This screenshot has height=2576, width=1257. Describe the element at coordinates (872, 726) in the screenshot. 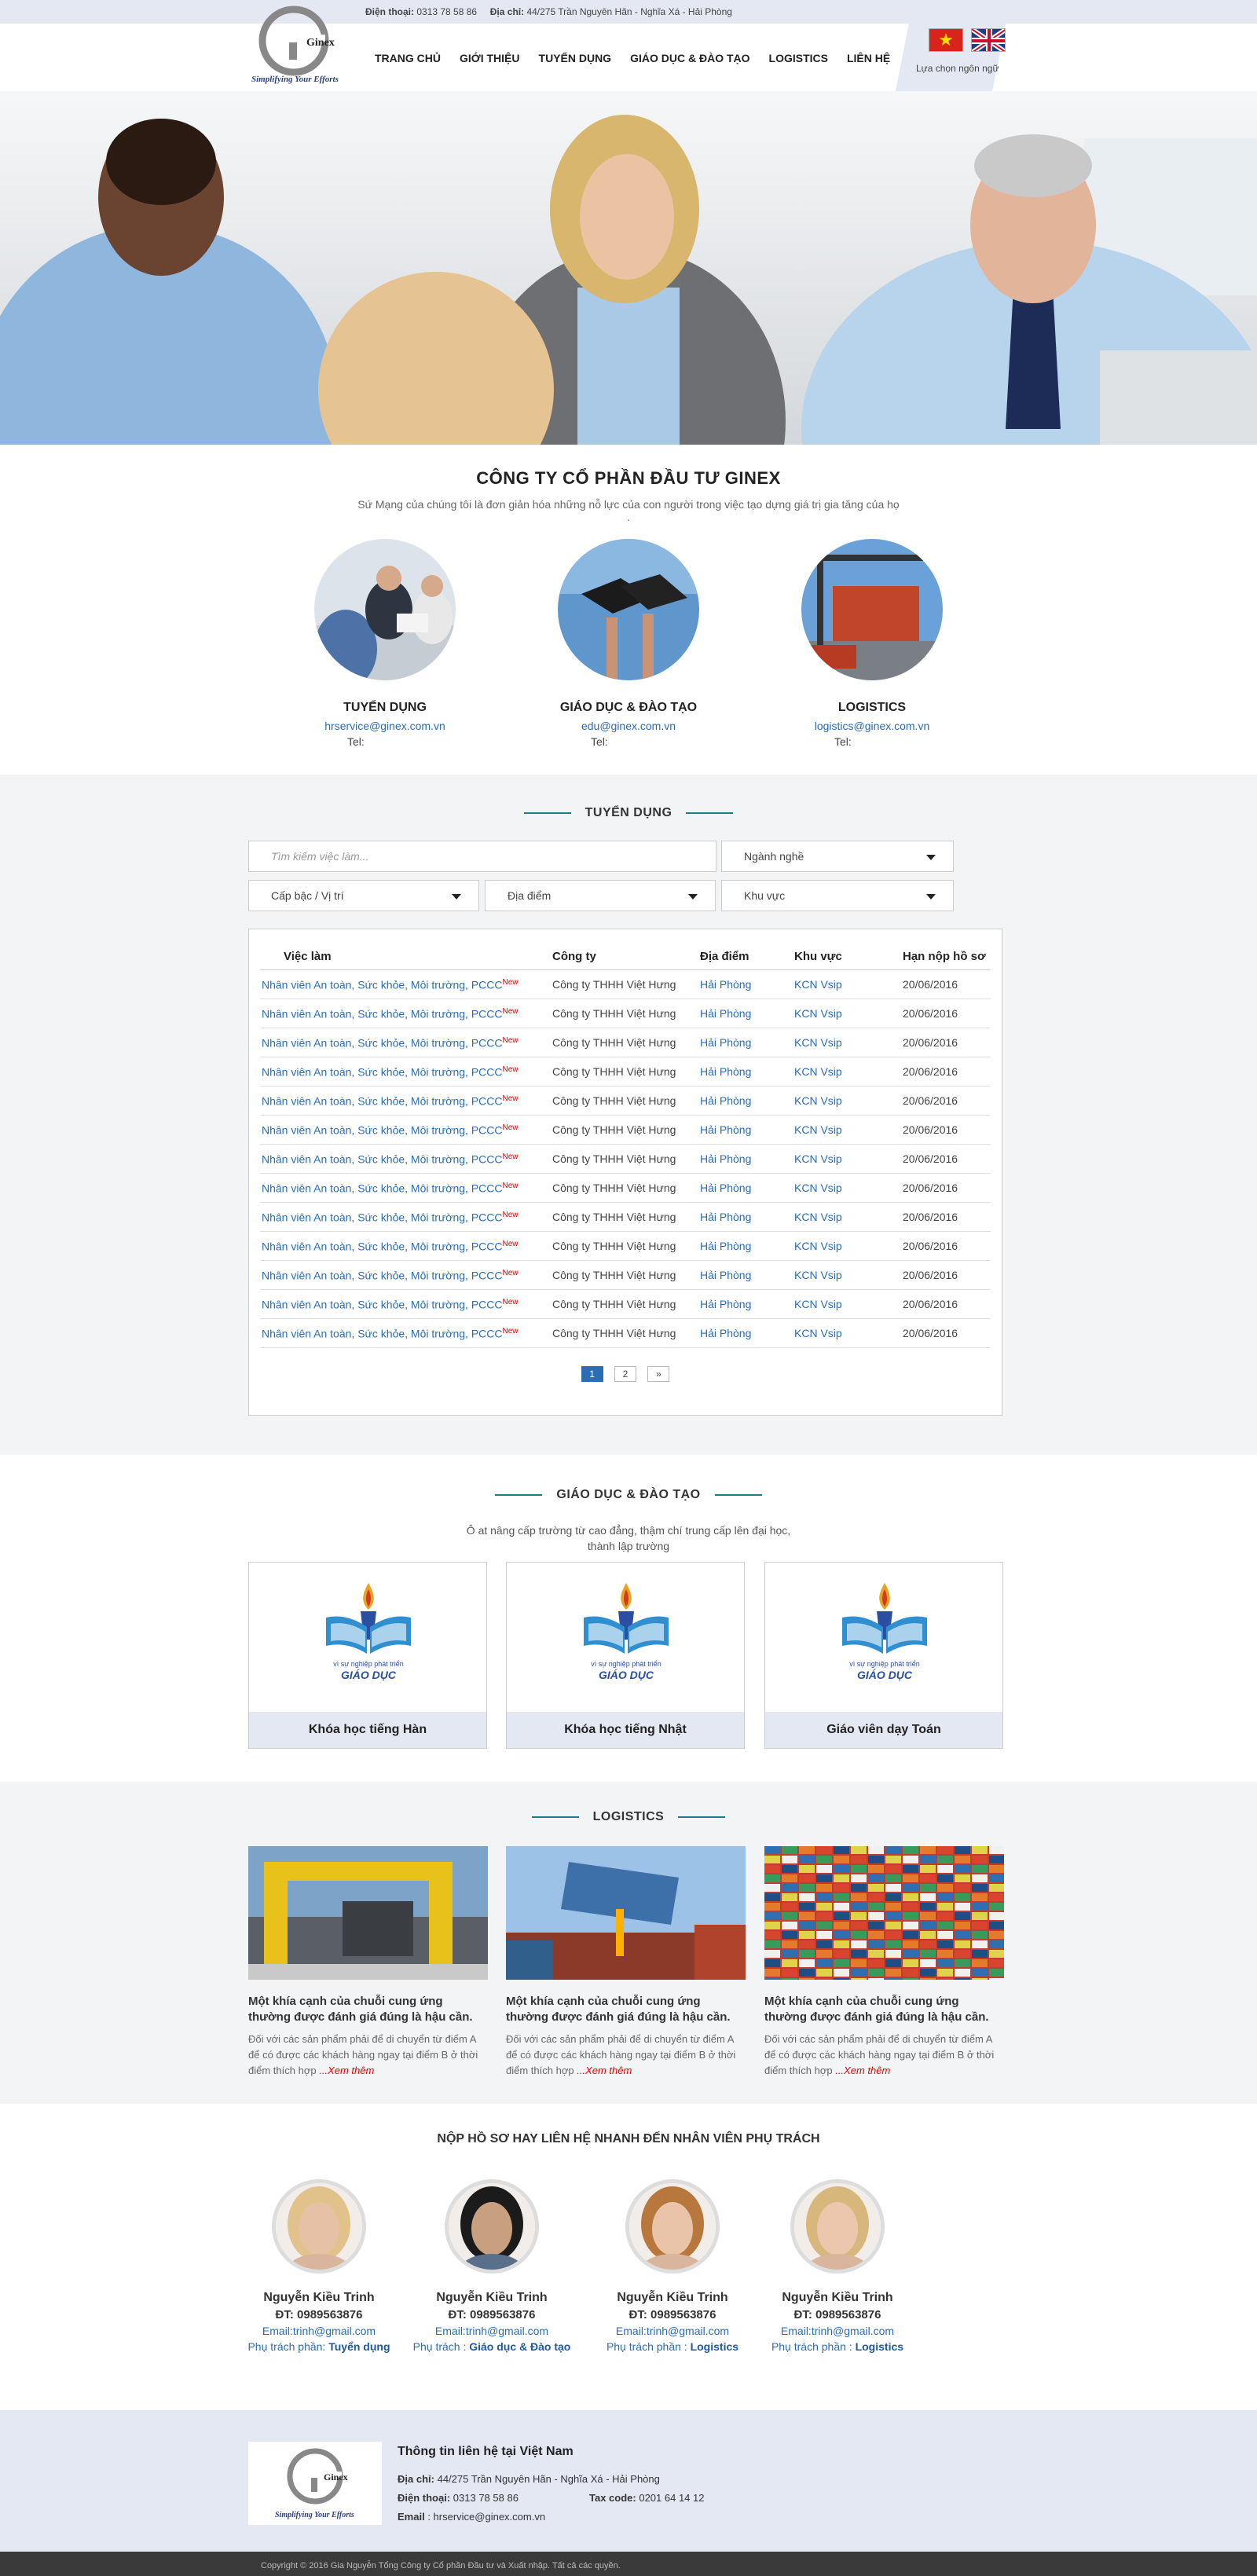

I see `service-email: logistics@ginex.com.vn` at that location.